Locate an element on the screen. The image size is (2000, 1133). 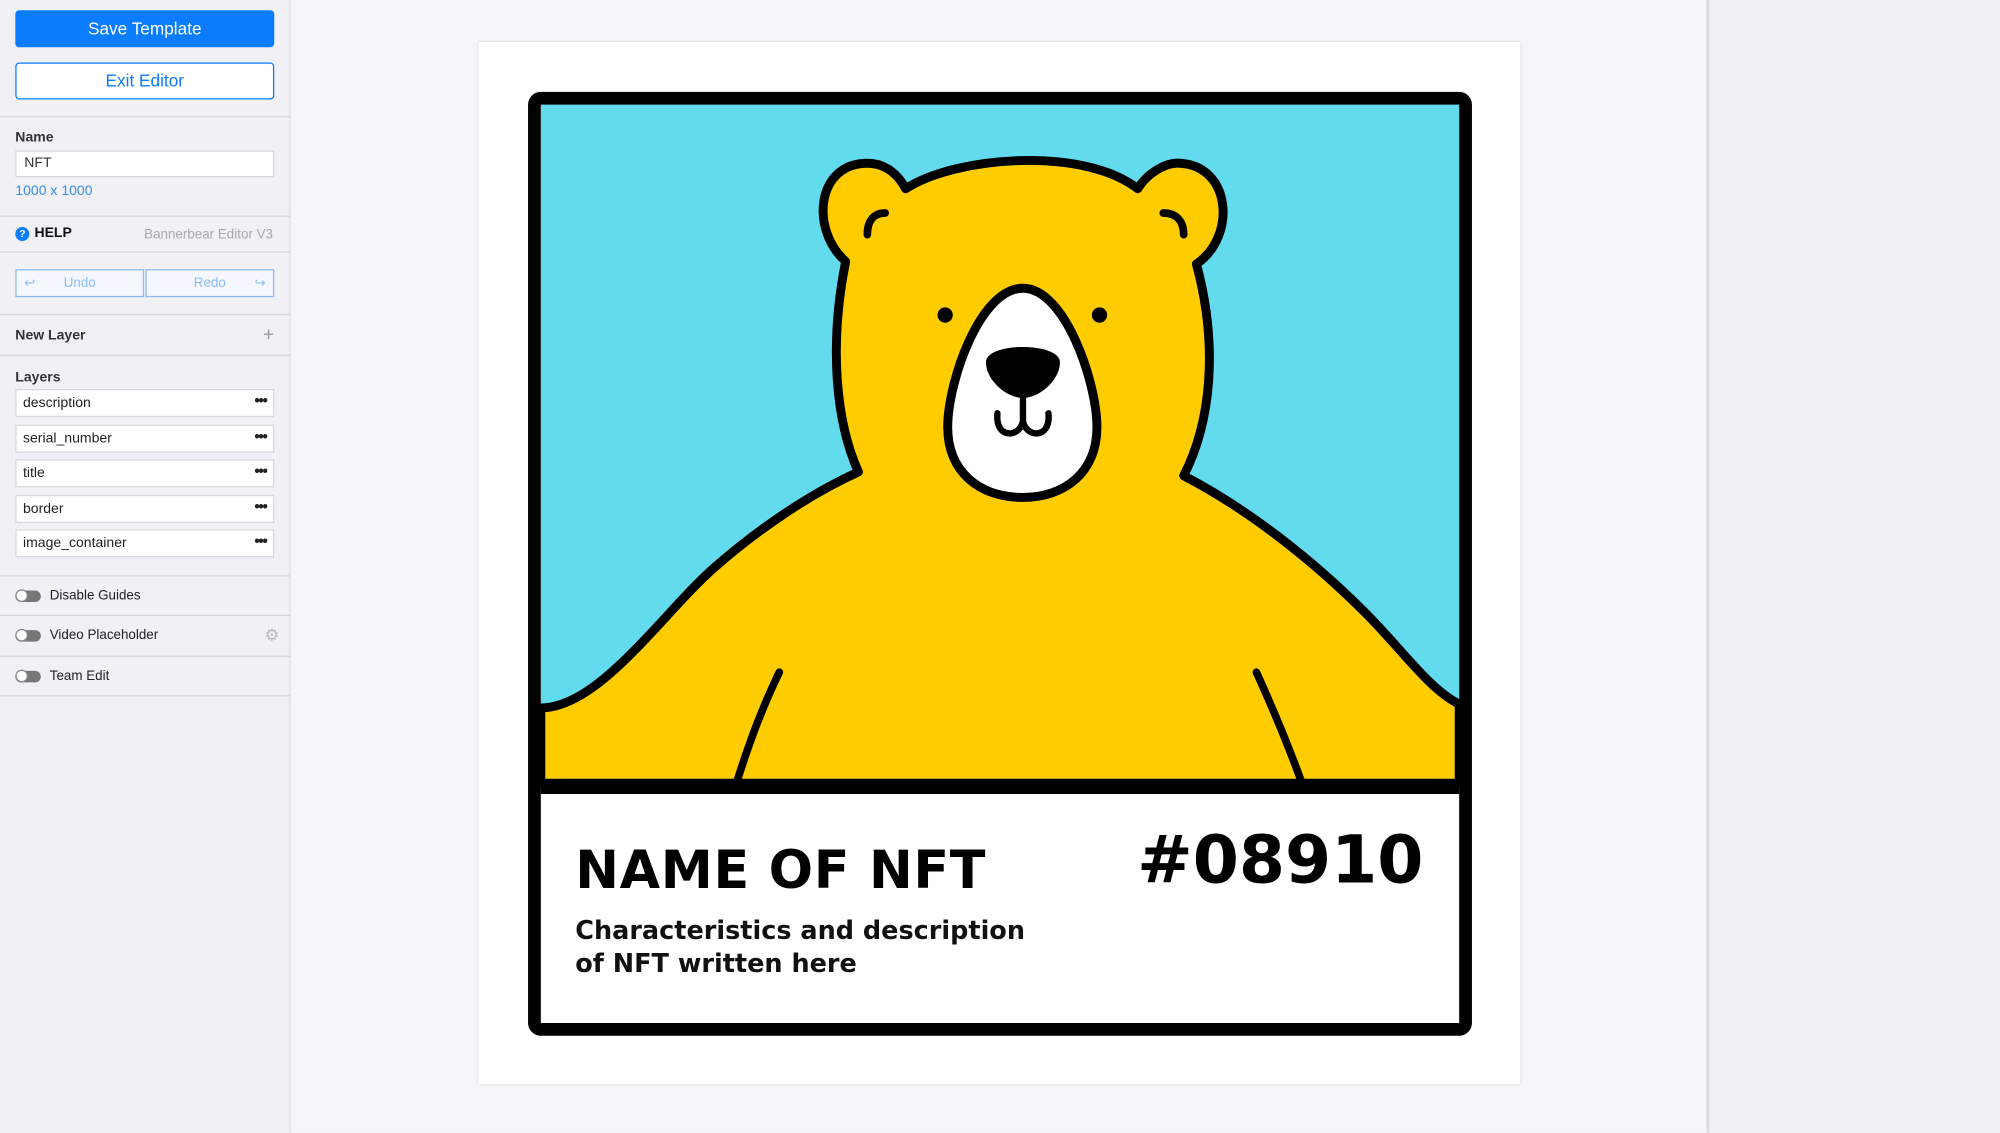
bear-eye-left is located at coordinates (945, 315).